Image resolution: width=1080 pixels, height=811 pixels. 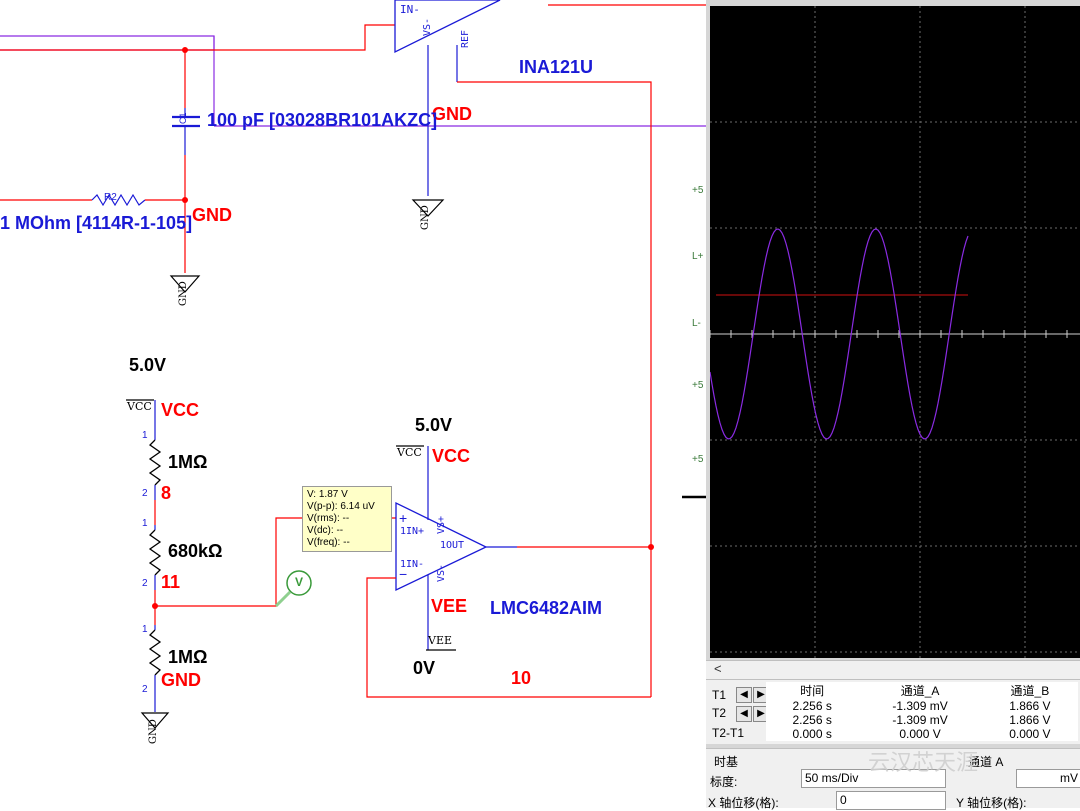 What do you see at coordinates (891, 800) in the screenshot?
I see `x-position-field: 0` at bounding box center [891, 800].